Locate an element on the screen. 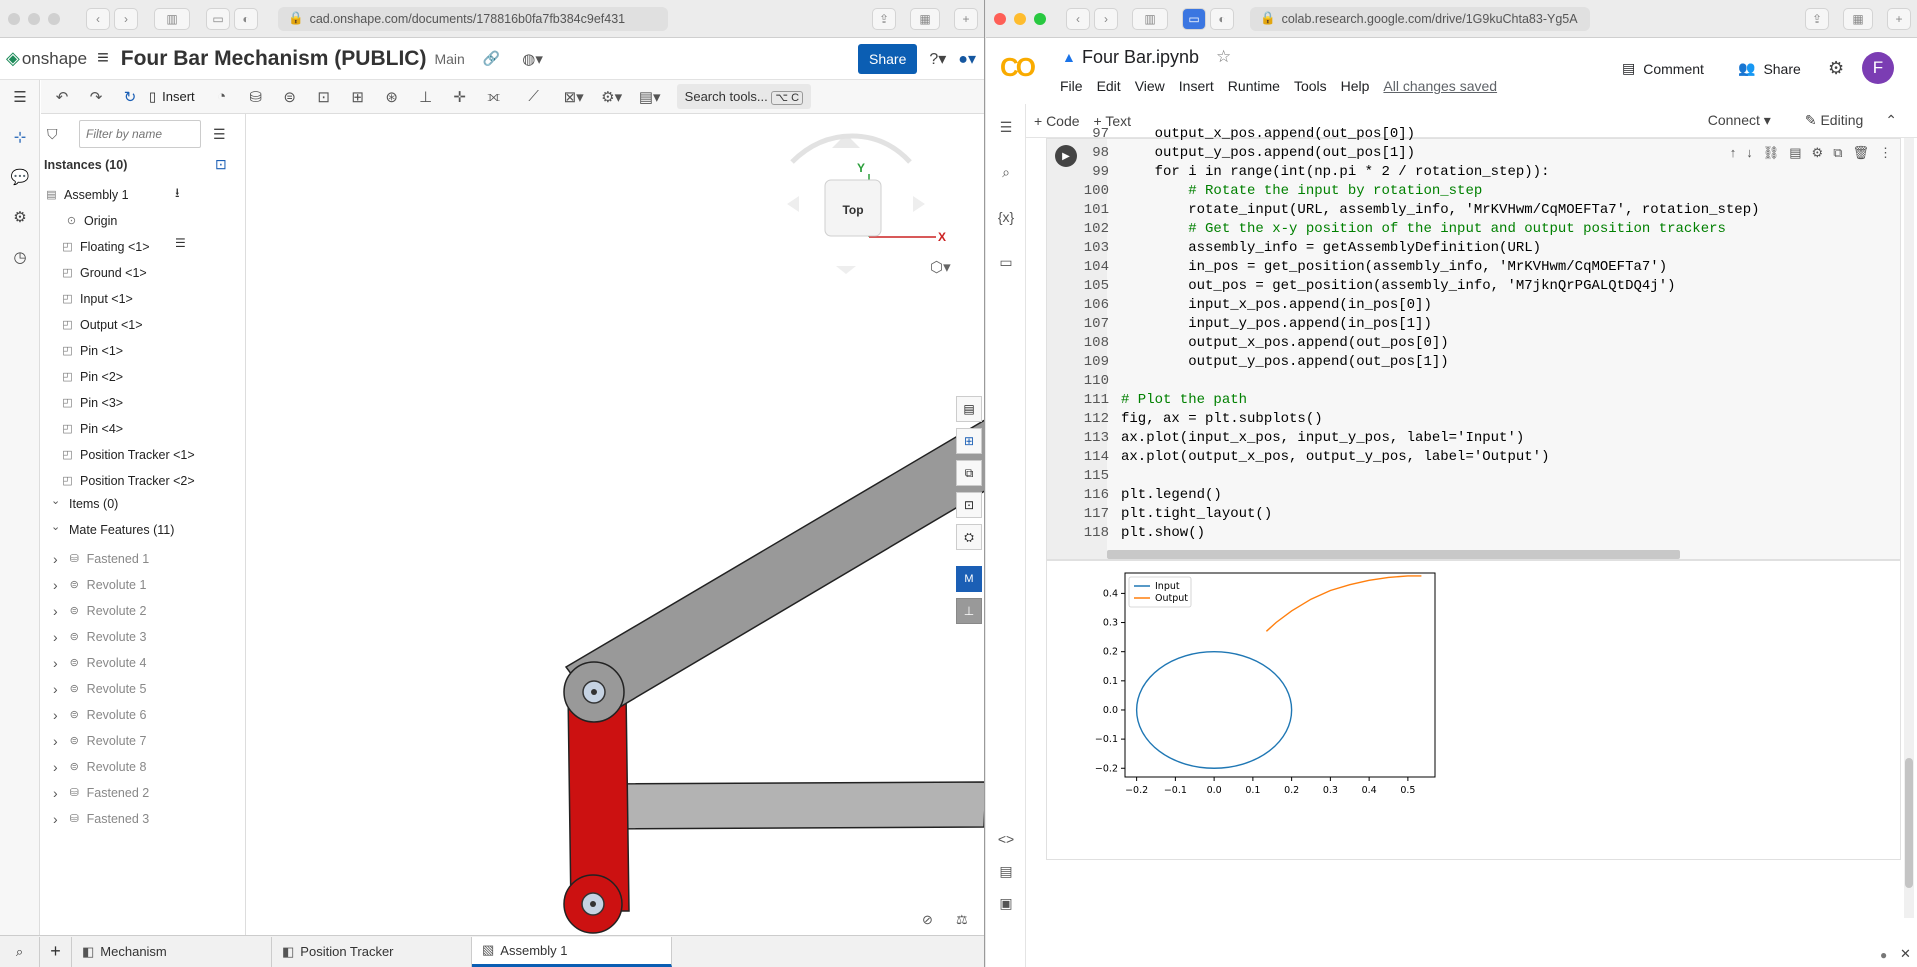 This screenshot has width=1917, height=967. mate-item: › ⛁ Fastened 2 is located at coordinates (101, 793).